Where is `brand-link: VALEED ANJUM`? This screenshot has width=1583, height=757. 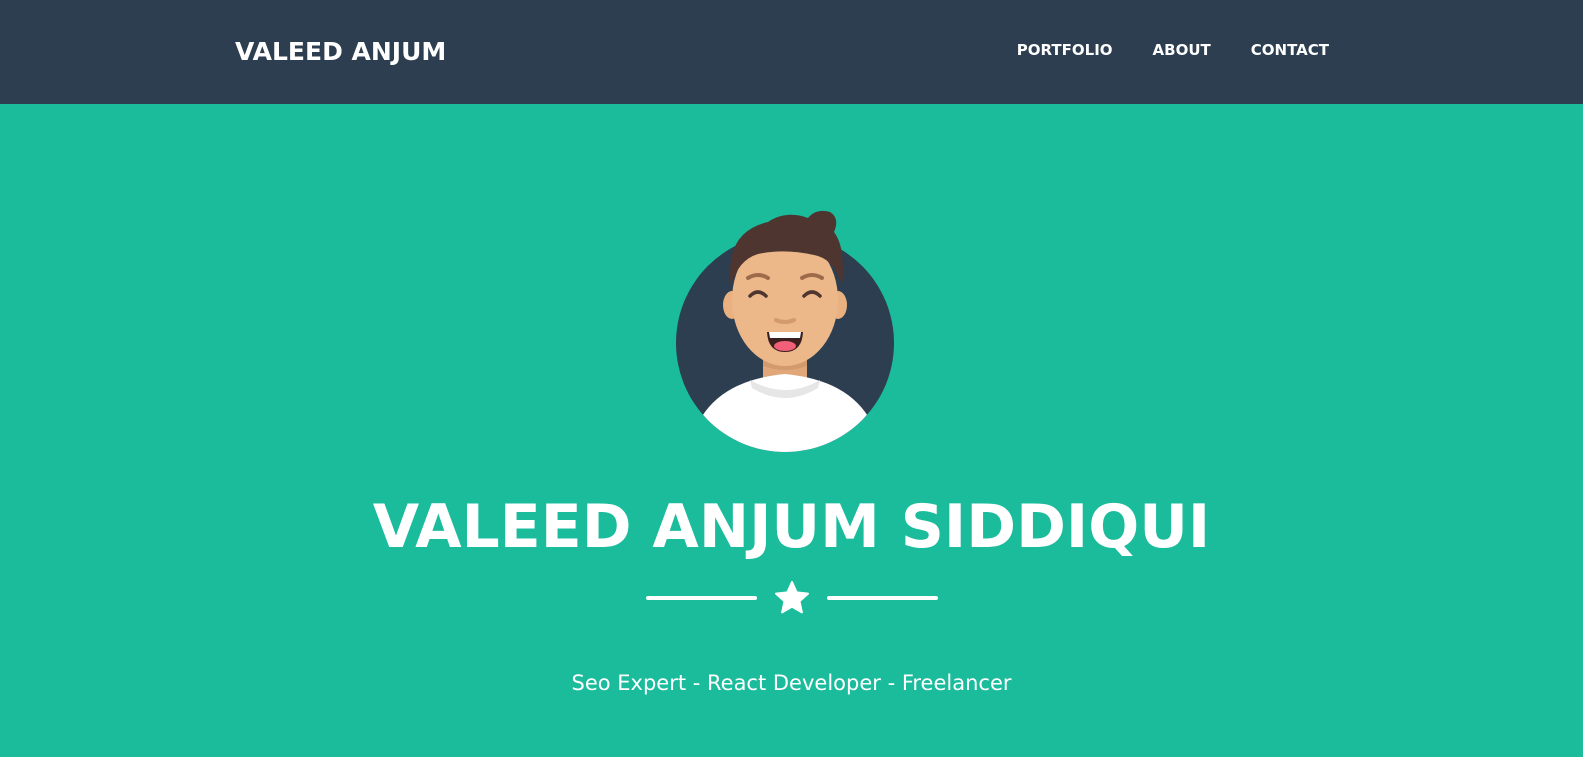 brand-link: VALEED ANJUM is located at coordinates (340, 52).